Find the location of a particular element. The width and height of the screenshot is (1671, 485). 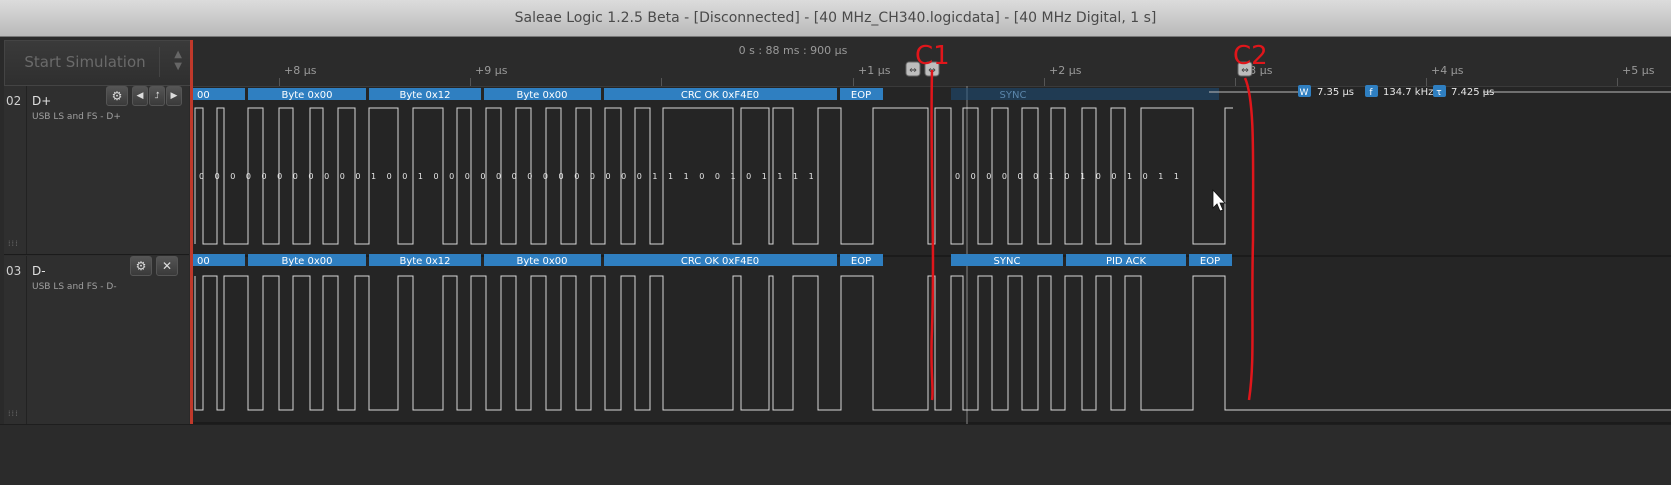

measurement-readout: W 7.35 µs f 134.7 kHz τ 7.425 µs is located at coordinates (1440, 91).